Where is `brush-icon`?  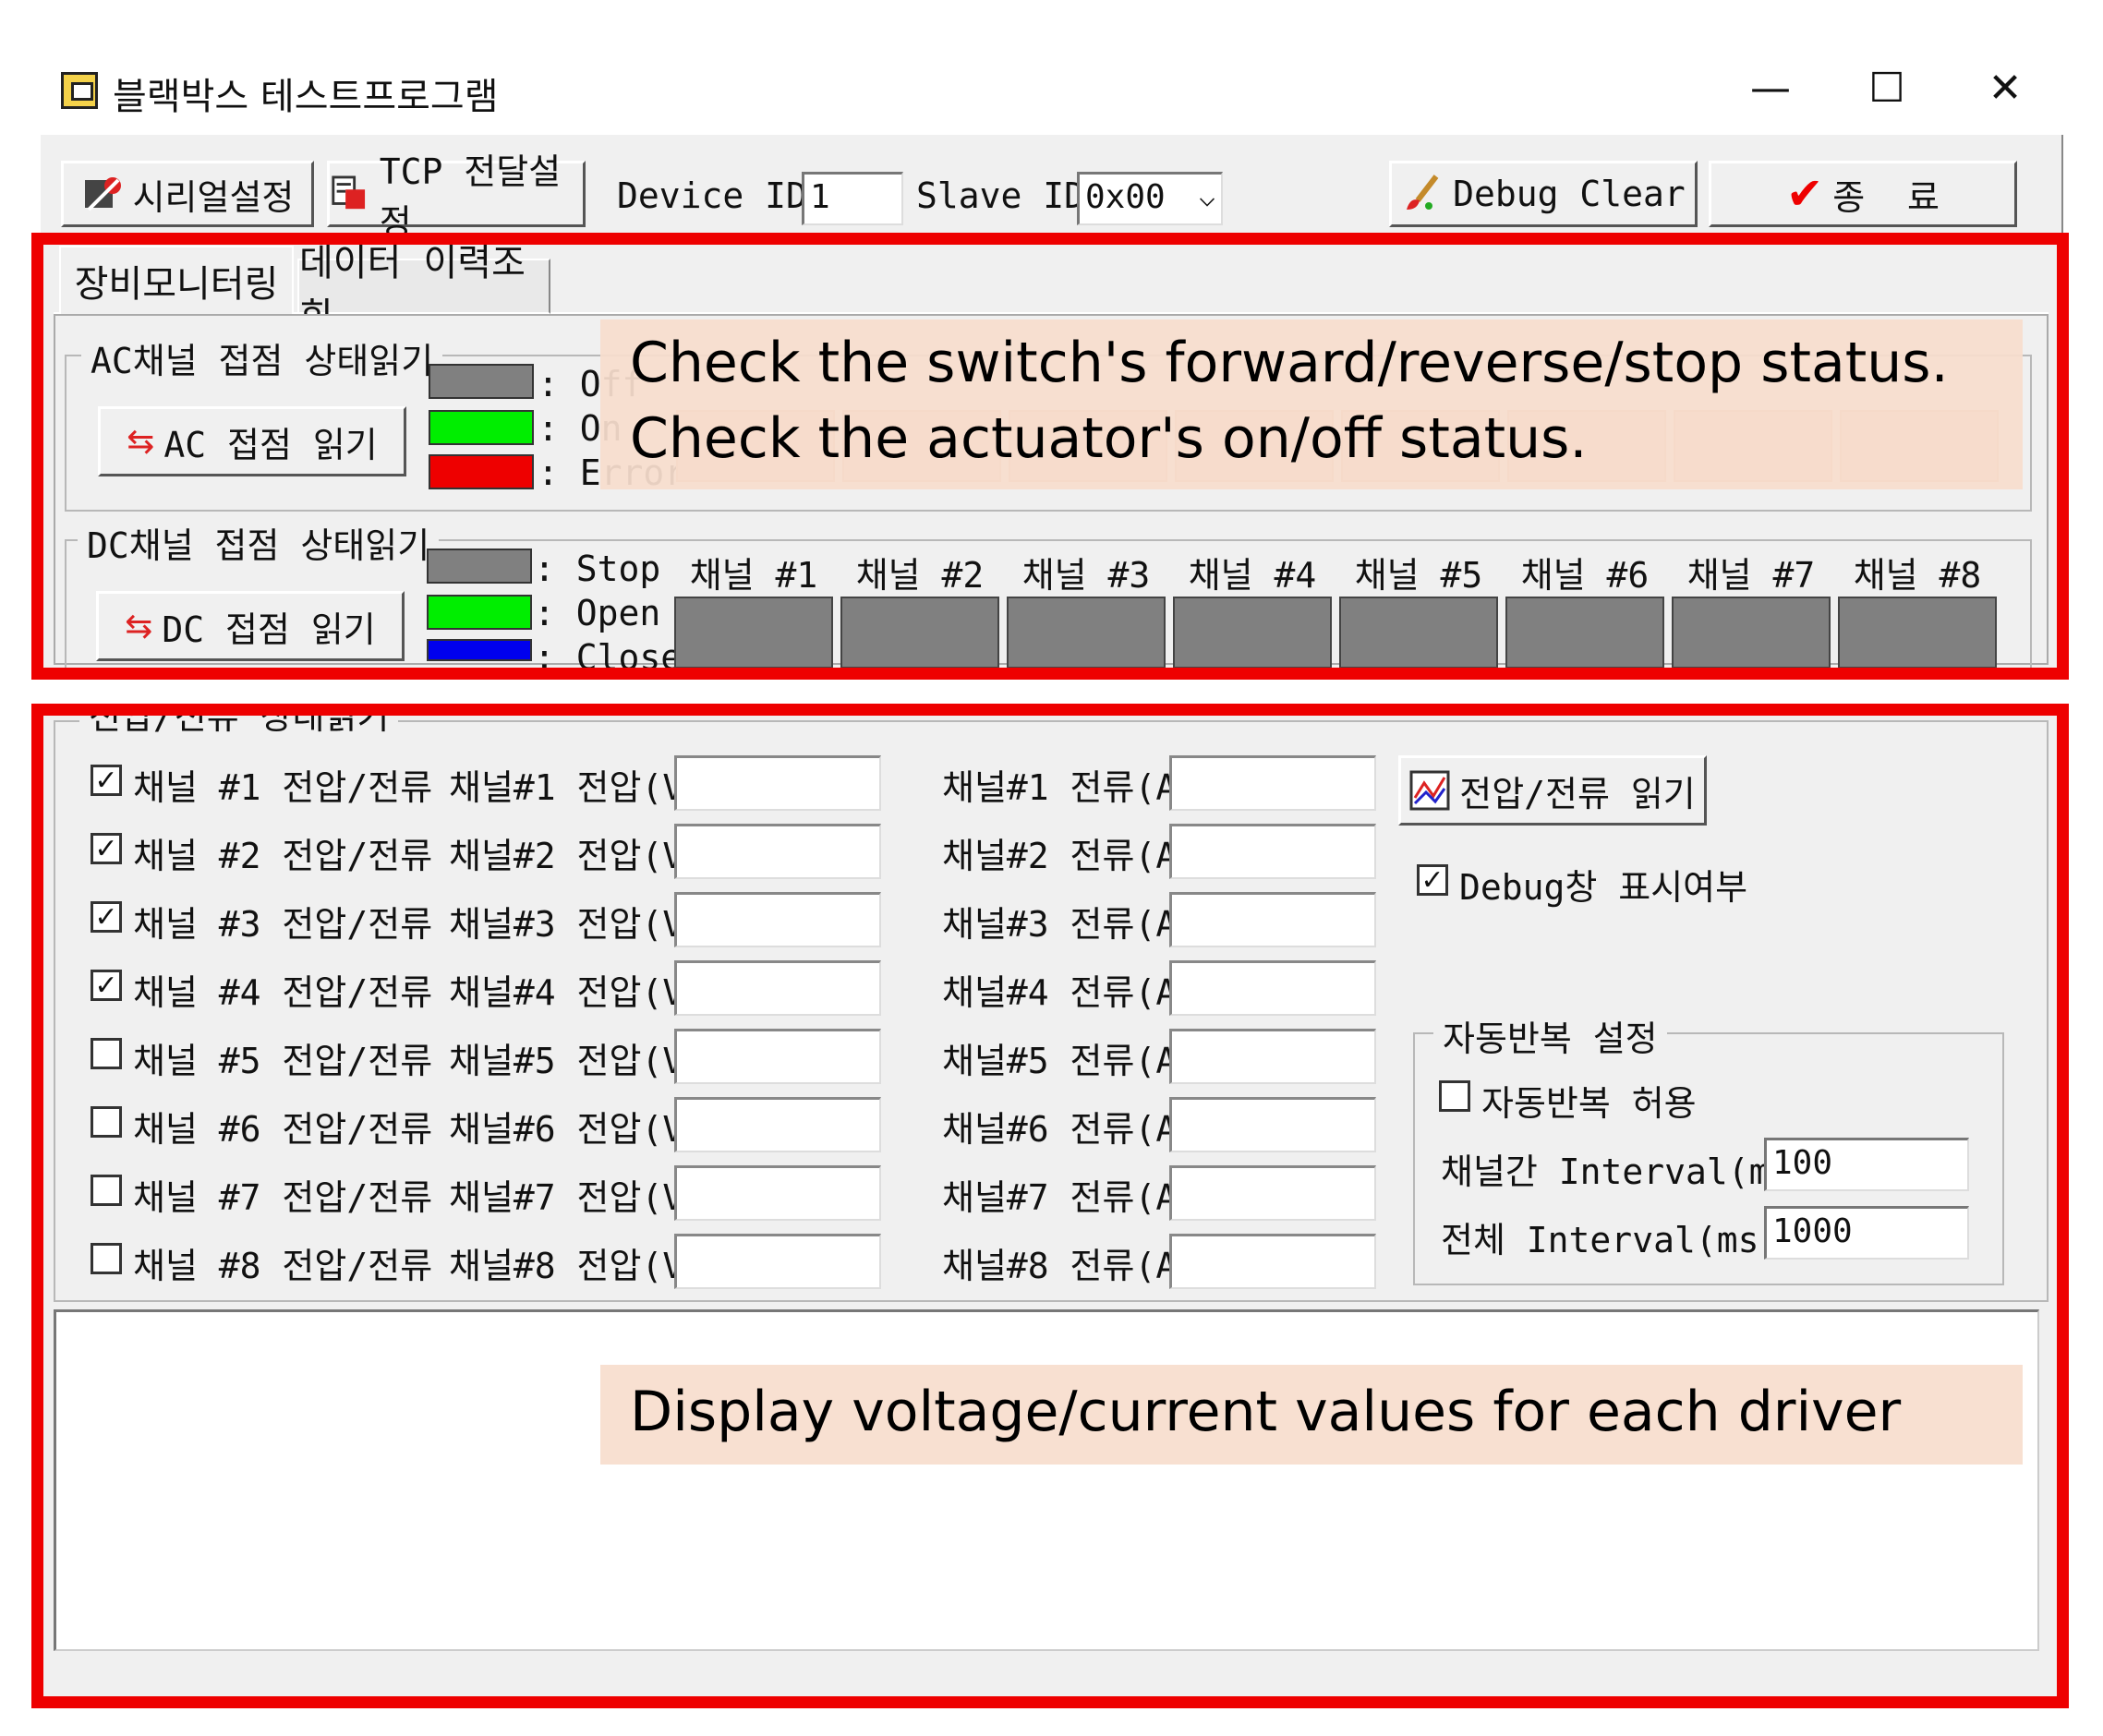
brush-icon is located at coordinates (1423, 193).